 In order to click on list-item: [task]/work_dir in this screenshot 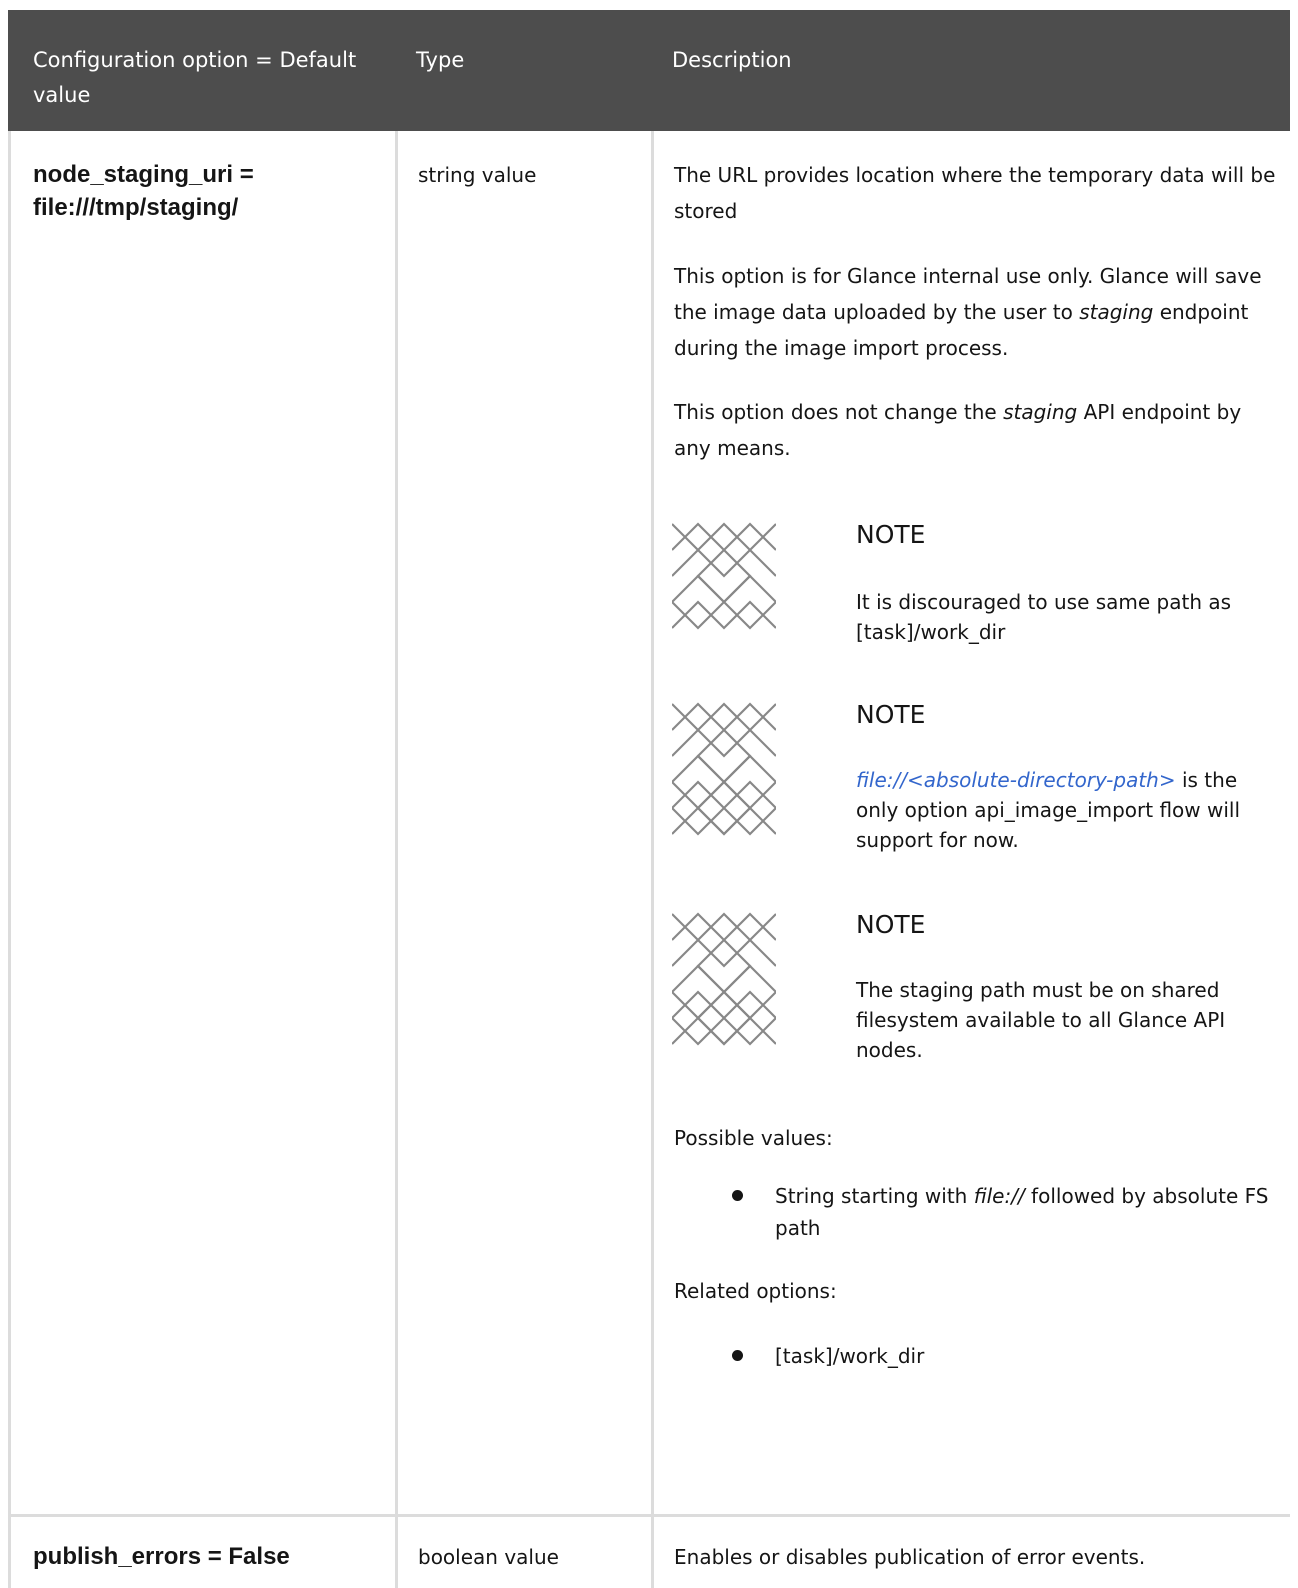, I will do `click(850, 1356)`.